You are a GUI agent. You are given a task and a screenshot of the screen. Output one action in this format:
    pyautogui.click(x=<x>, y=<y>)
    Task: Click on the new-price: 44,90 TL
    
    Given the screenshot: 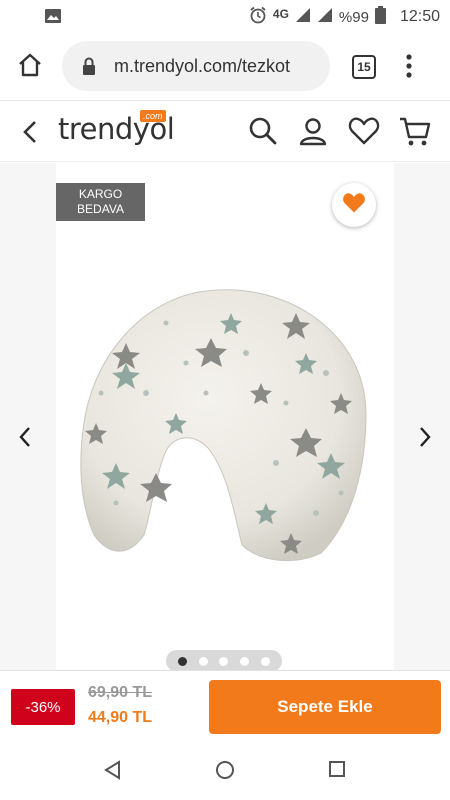 What is the action you would take?
    pyautogui.click(x=120, y=717)
    